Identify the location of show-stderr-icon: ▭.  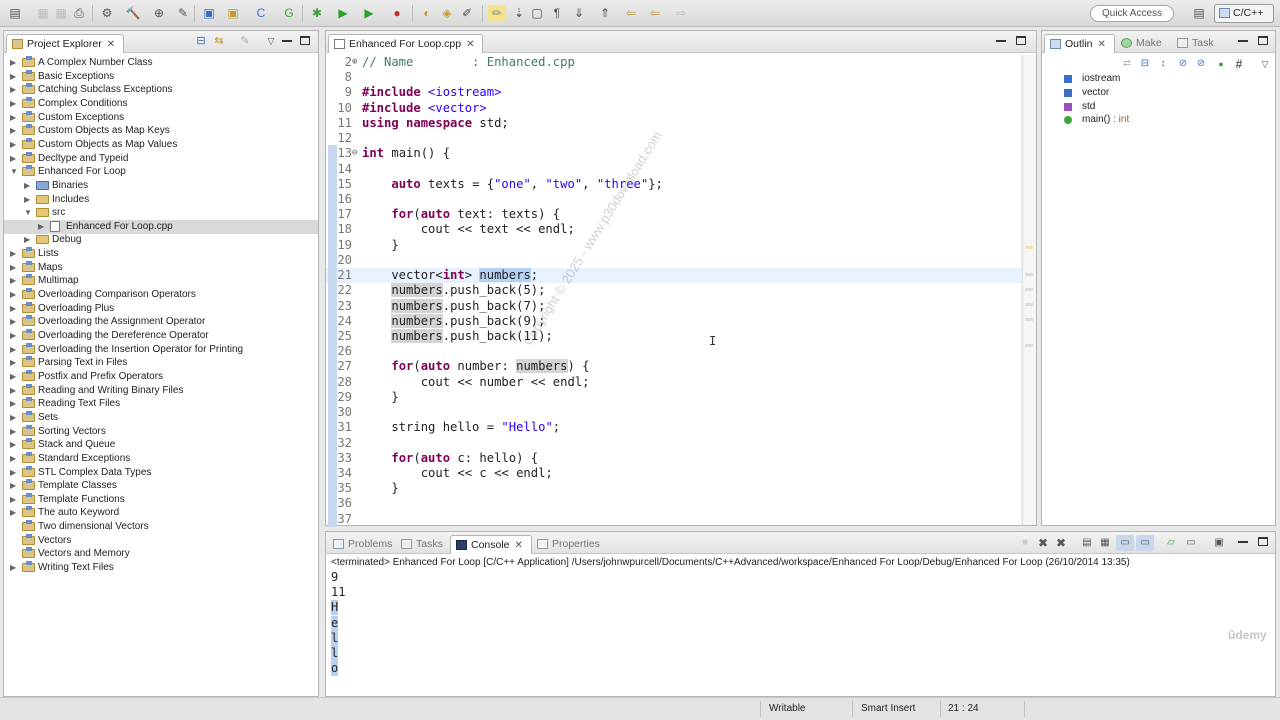
(1145, 543).